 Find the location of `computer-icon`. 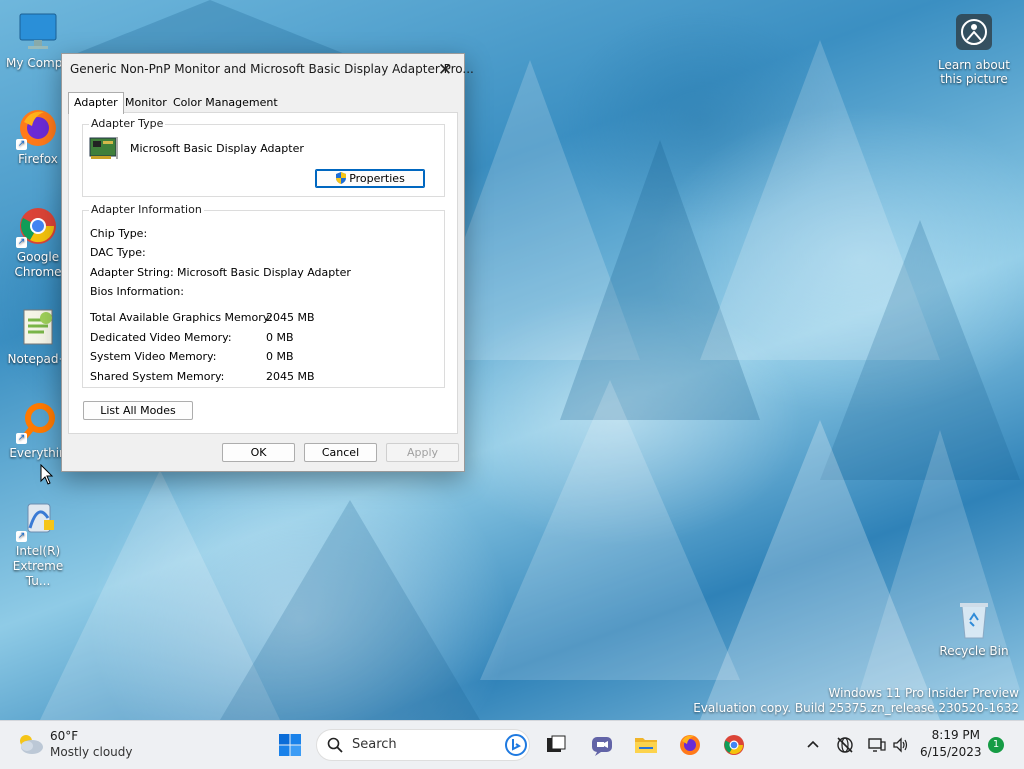

computer-icon is located at coordinates (38, 32).